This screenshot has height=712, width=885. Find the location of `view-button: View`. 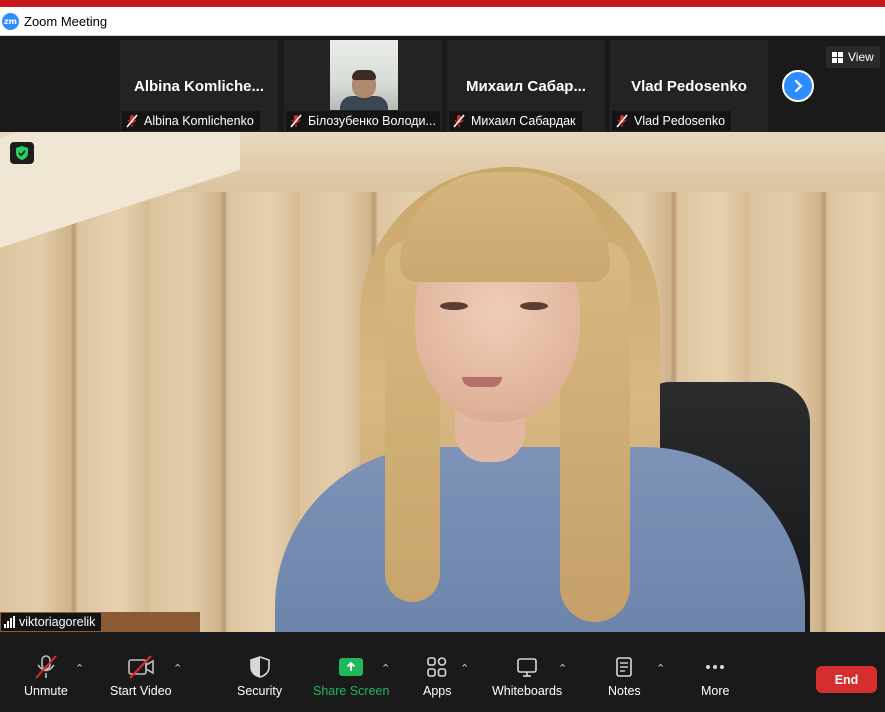

view-button: View is located at coordinates (853, 57).